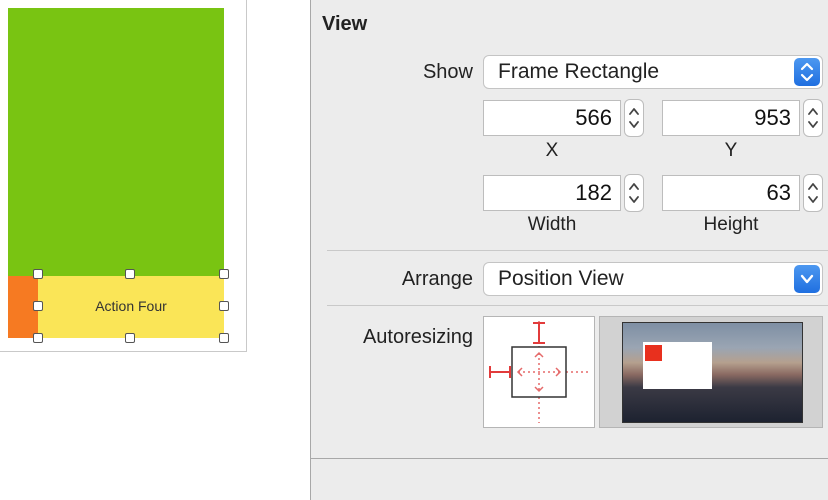 This screenshot has height=500, width=828. What do you see at coordinates (131, 306) in the screenshot?
I see `action-four-label: Action Four` at bounding box center [131, 306].